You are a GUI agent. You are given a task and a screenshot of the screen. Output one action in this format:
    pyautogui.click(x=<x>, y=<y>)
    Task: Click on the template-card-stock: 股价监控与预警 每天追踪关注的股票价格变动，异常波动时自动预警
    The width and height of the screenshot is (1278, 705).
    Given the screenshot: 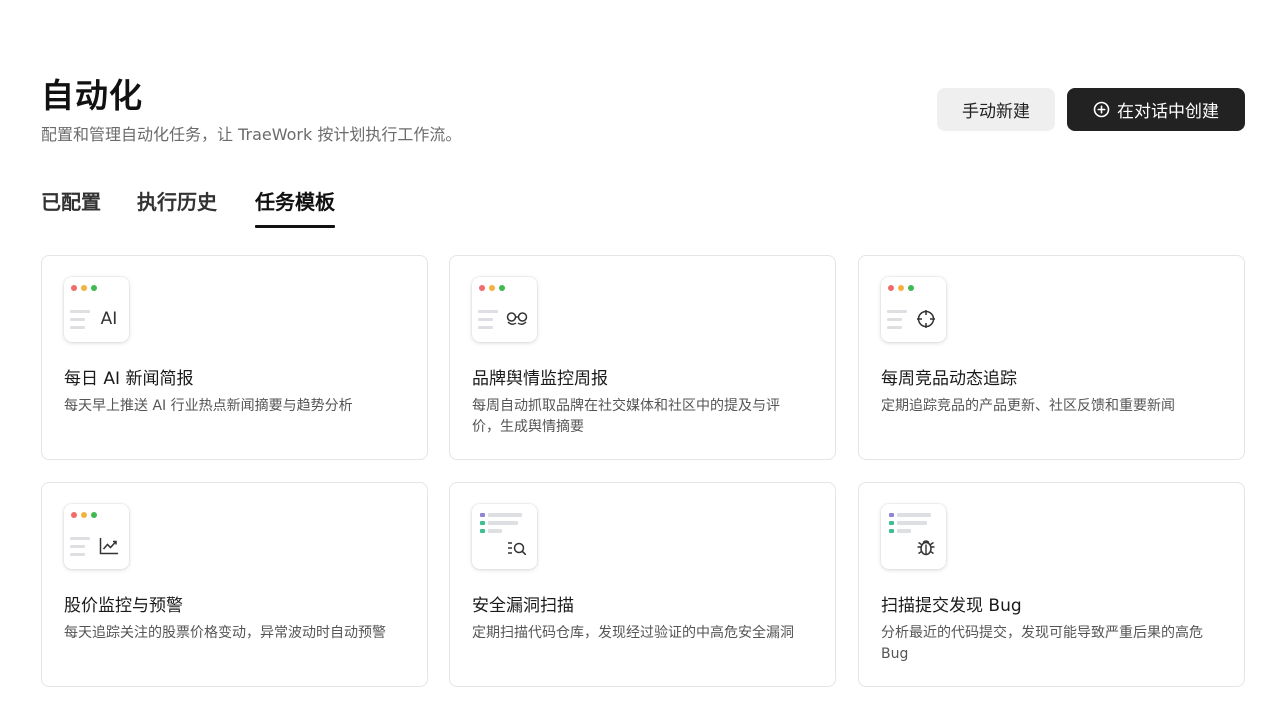 What is the action you would take?
    pyautogui.click(x=234, y=584)
    